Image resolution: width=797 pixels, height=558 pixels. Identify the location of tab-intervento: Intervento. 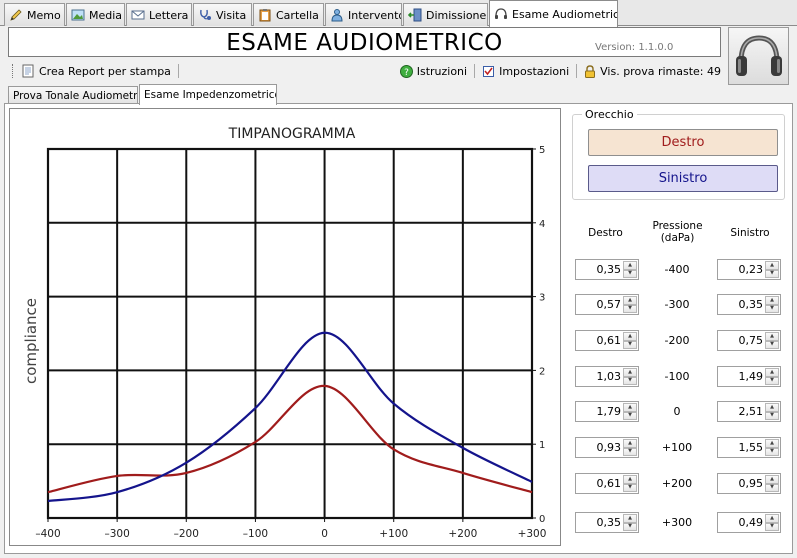
(363, 14).